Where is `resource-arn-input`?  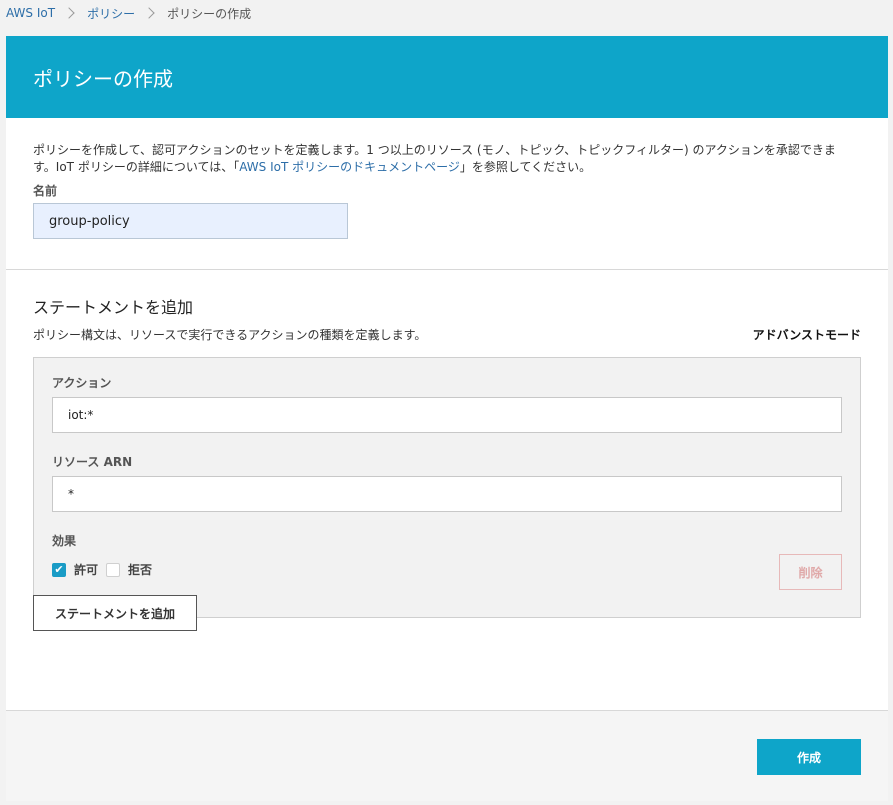
resource-arn-input is located at coordinates (447, 494).